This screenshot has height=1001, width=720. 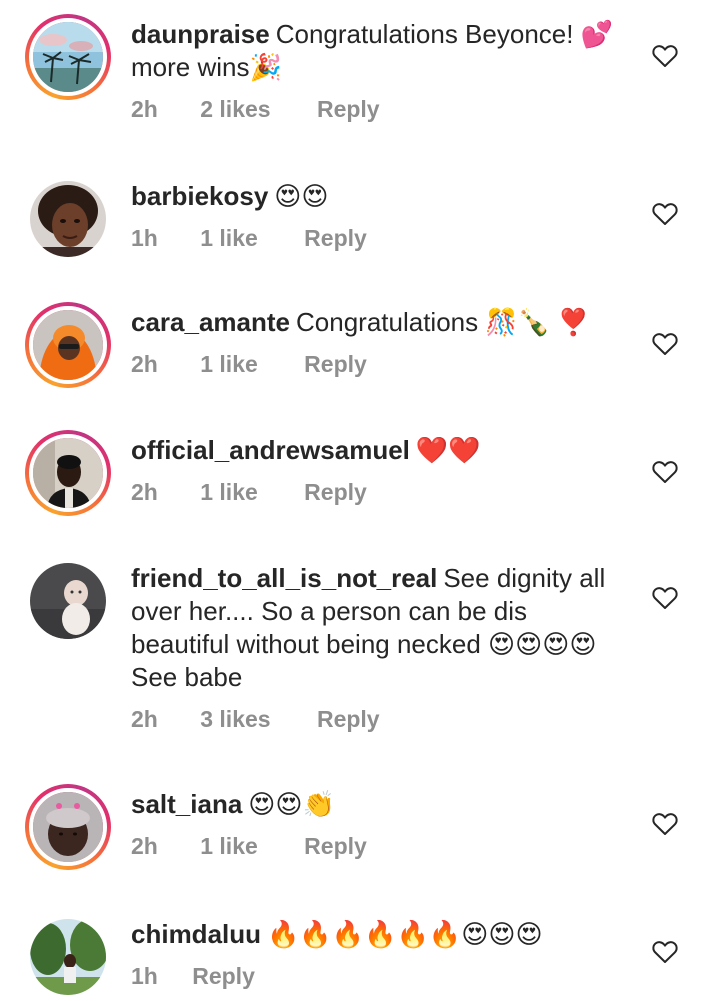 What do you see at coordinates (405, 934) in the screenshot?
I see `comment-message: 🔥🔥🔥🔥🔥🔥😍😍😍` at bounding box center [405, 934].